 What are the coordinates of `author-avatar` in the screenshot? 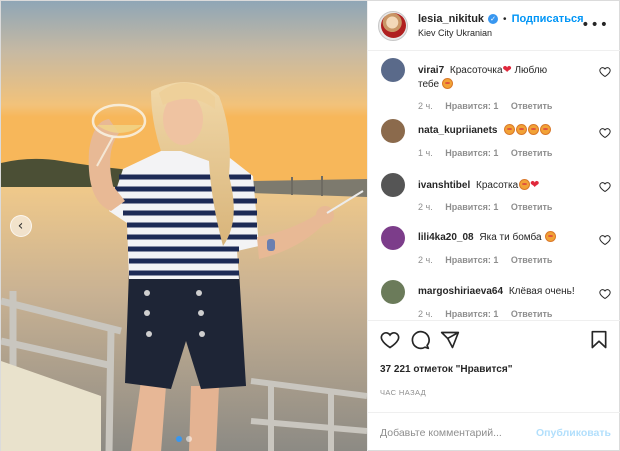 It's located at (393, 25).